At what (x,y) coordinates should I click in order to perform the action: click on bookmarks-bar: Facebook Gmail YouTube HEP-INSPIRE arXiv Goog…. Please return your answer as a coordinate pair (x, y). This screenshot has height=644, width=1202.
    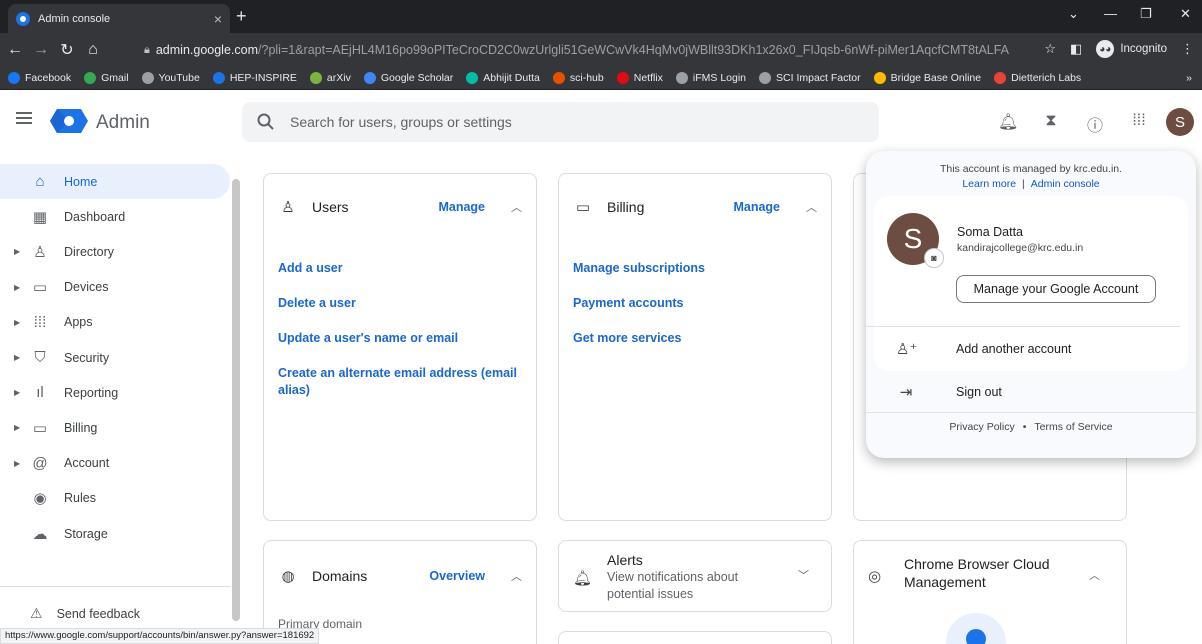
    Looking at the image, I should click on (601, 78).